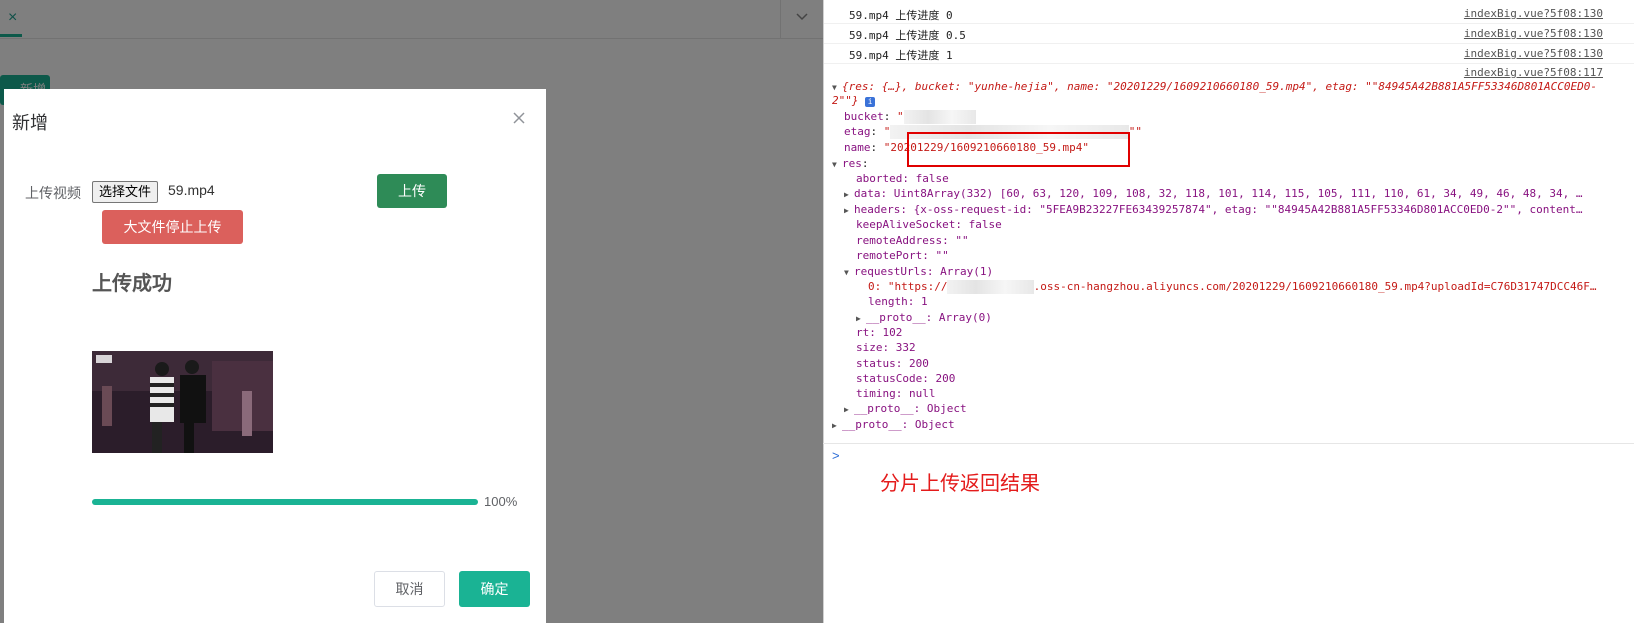 Image resolution: width=1634 pixels, height=623 pixels. Describe the element at coordinates (172, 227) in the screenshot. I see `stop-large-upload-button: 大文件停止上传` at that location.